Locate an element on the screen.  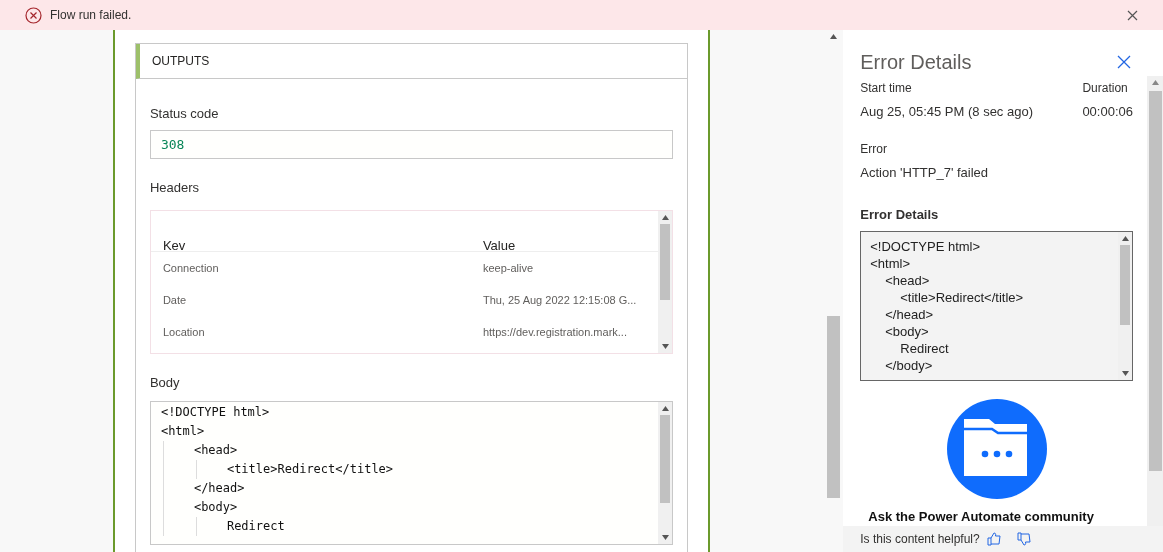
field-label: Headers is located at coordinates (175, 187).